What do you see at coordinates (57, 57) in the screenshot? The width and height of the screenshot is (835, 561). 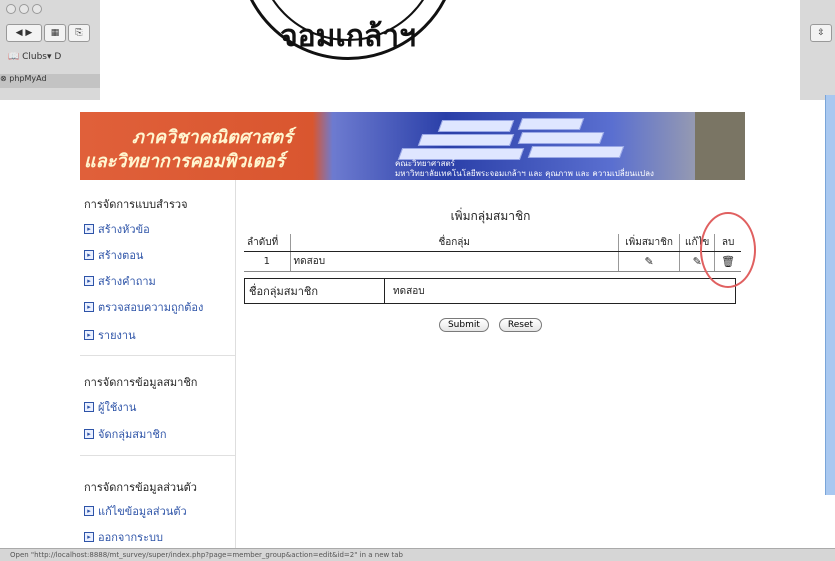 I see `bookmark-d: D` at bounding box center [57, 57].